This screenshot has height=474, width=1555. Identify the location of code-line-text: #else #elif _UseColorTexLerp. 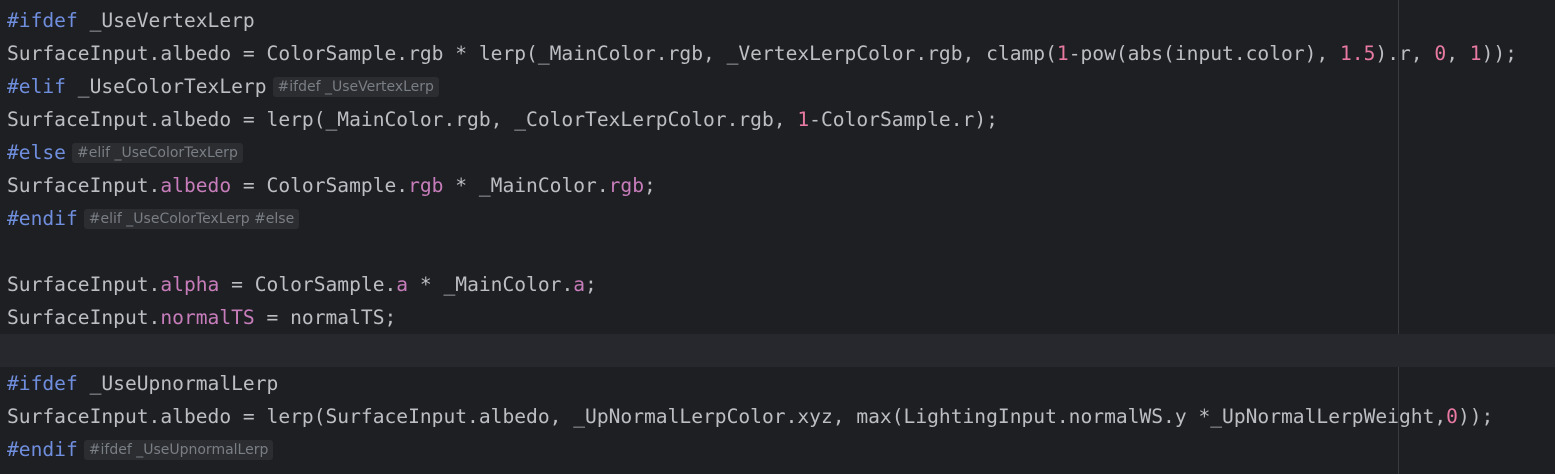
(125, 152).